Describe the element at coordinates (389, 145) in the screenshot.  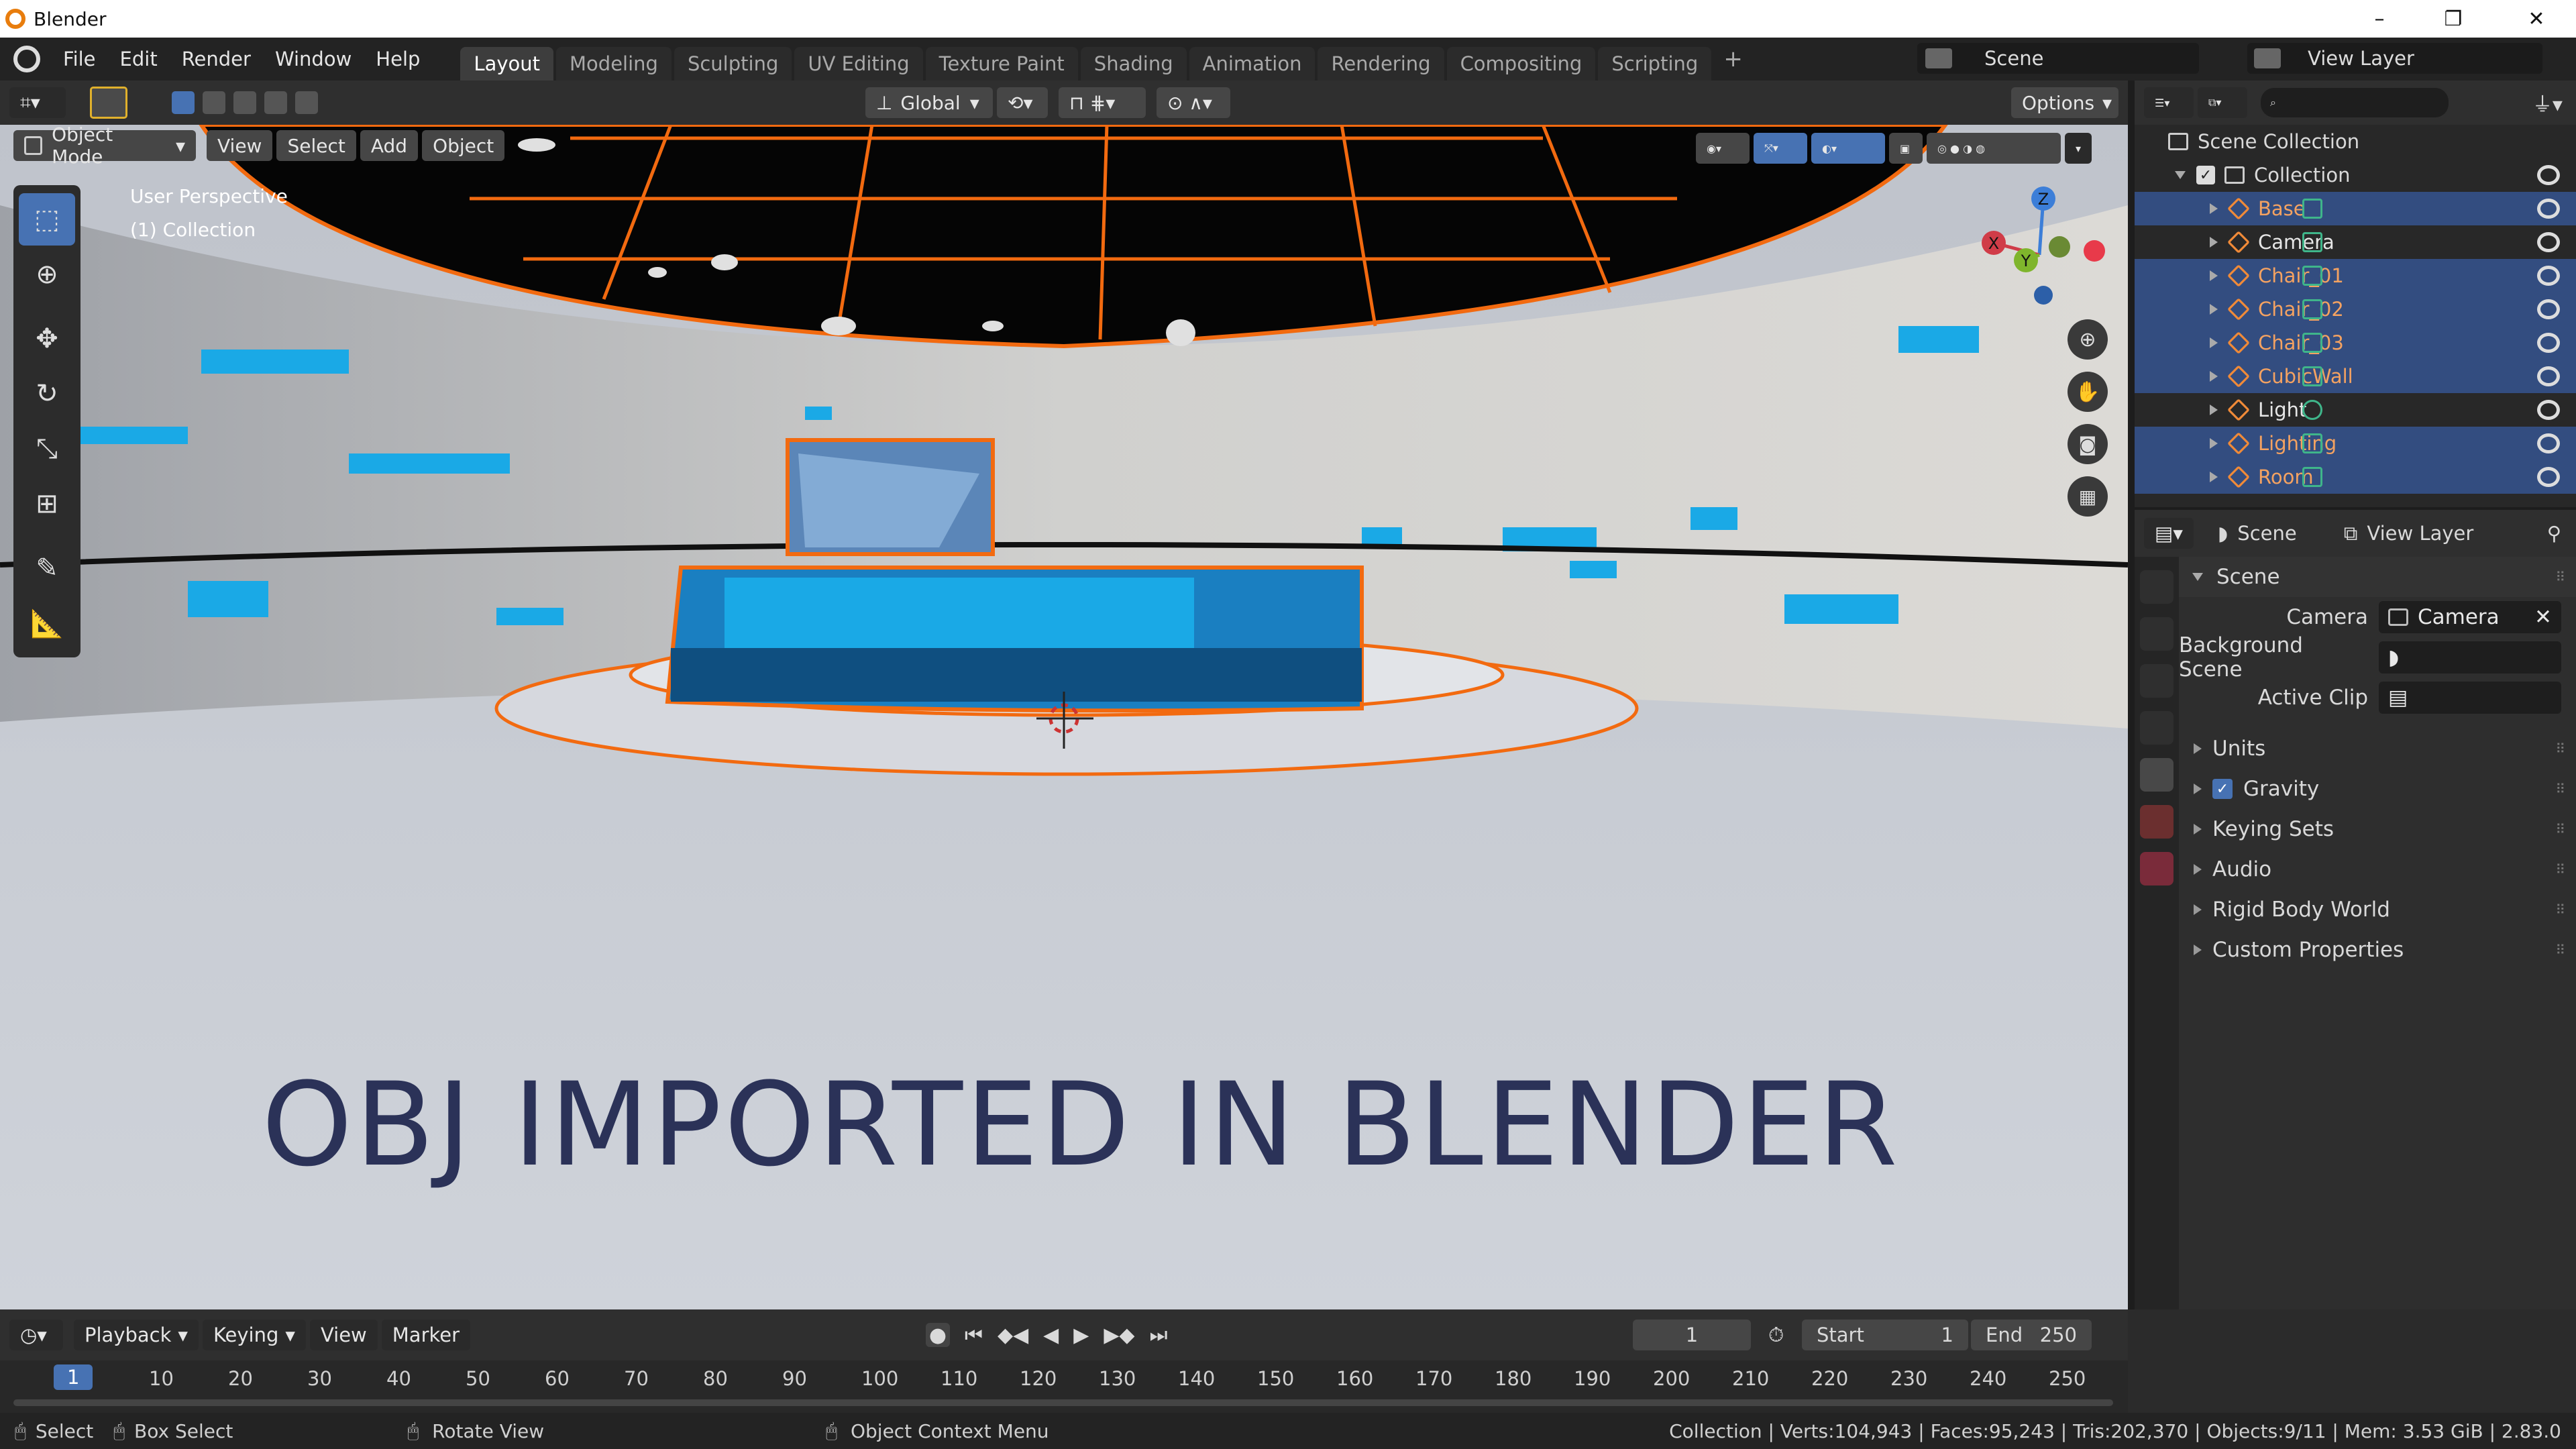
I see `menu-add: Add` at that location.